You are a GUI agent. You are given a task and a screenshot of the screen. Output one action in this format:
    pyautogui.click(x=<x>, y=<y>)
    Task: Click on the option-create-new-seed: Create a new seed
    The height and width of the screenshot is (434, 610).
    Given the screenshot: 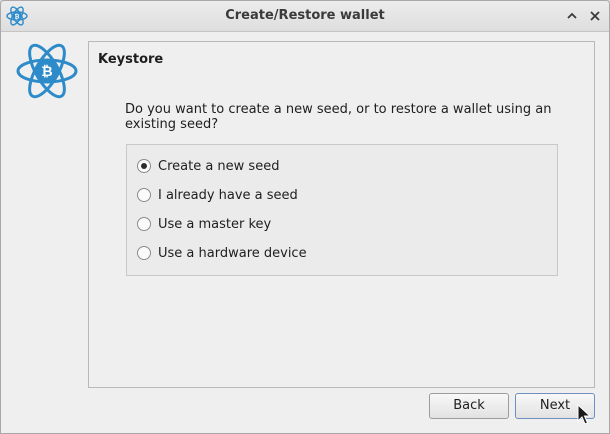 What is the action you would take?
    pyautogui.click(x=208, y=166)
    